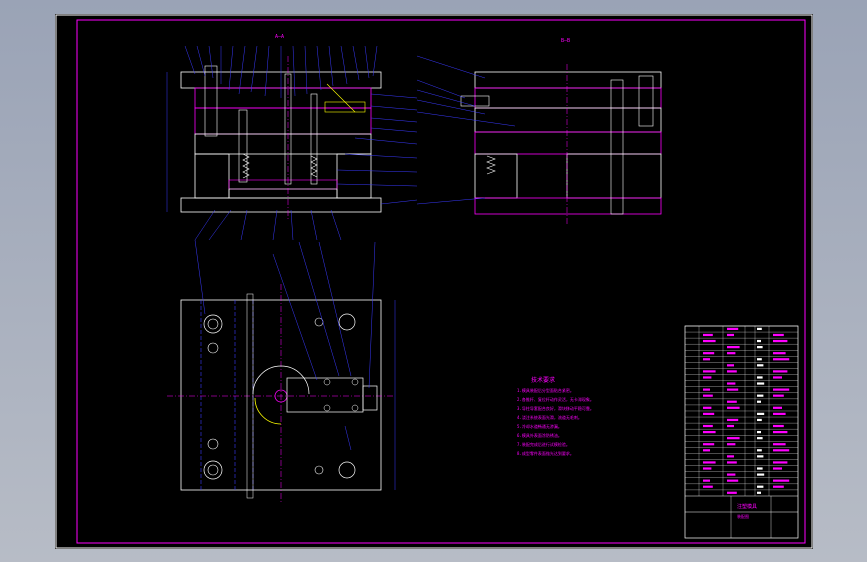 Image resolution: width=867 pixels, height=562 pixels. I want to click on title-block-name: 注塑模具, so click(747, 506).